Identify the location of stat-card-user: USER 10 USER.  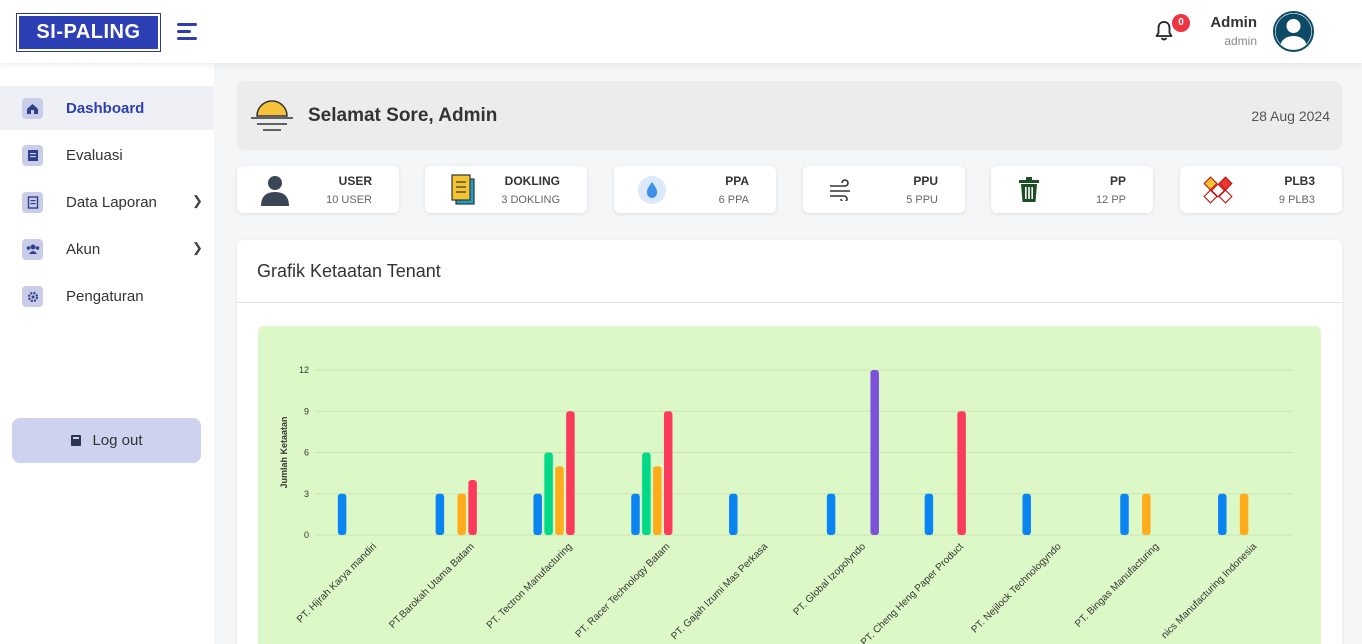
(318, 189).